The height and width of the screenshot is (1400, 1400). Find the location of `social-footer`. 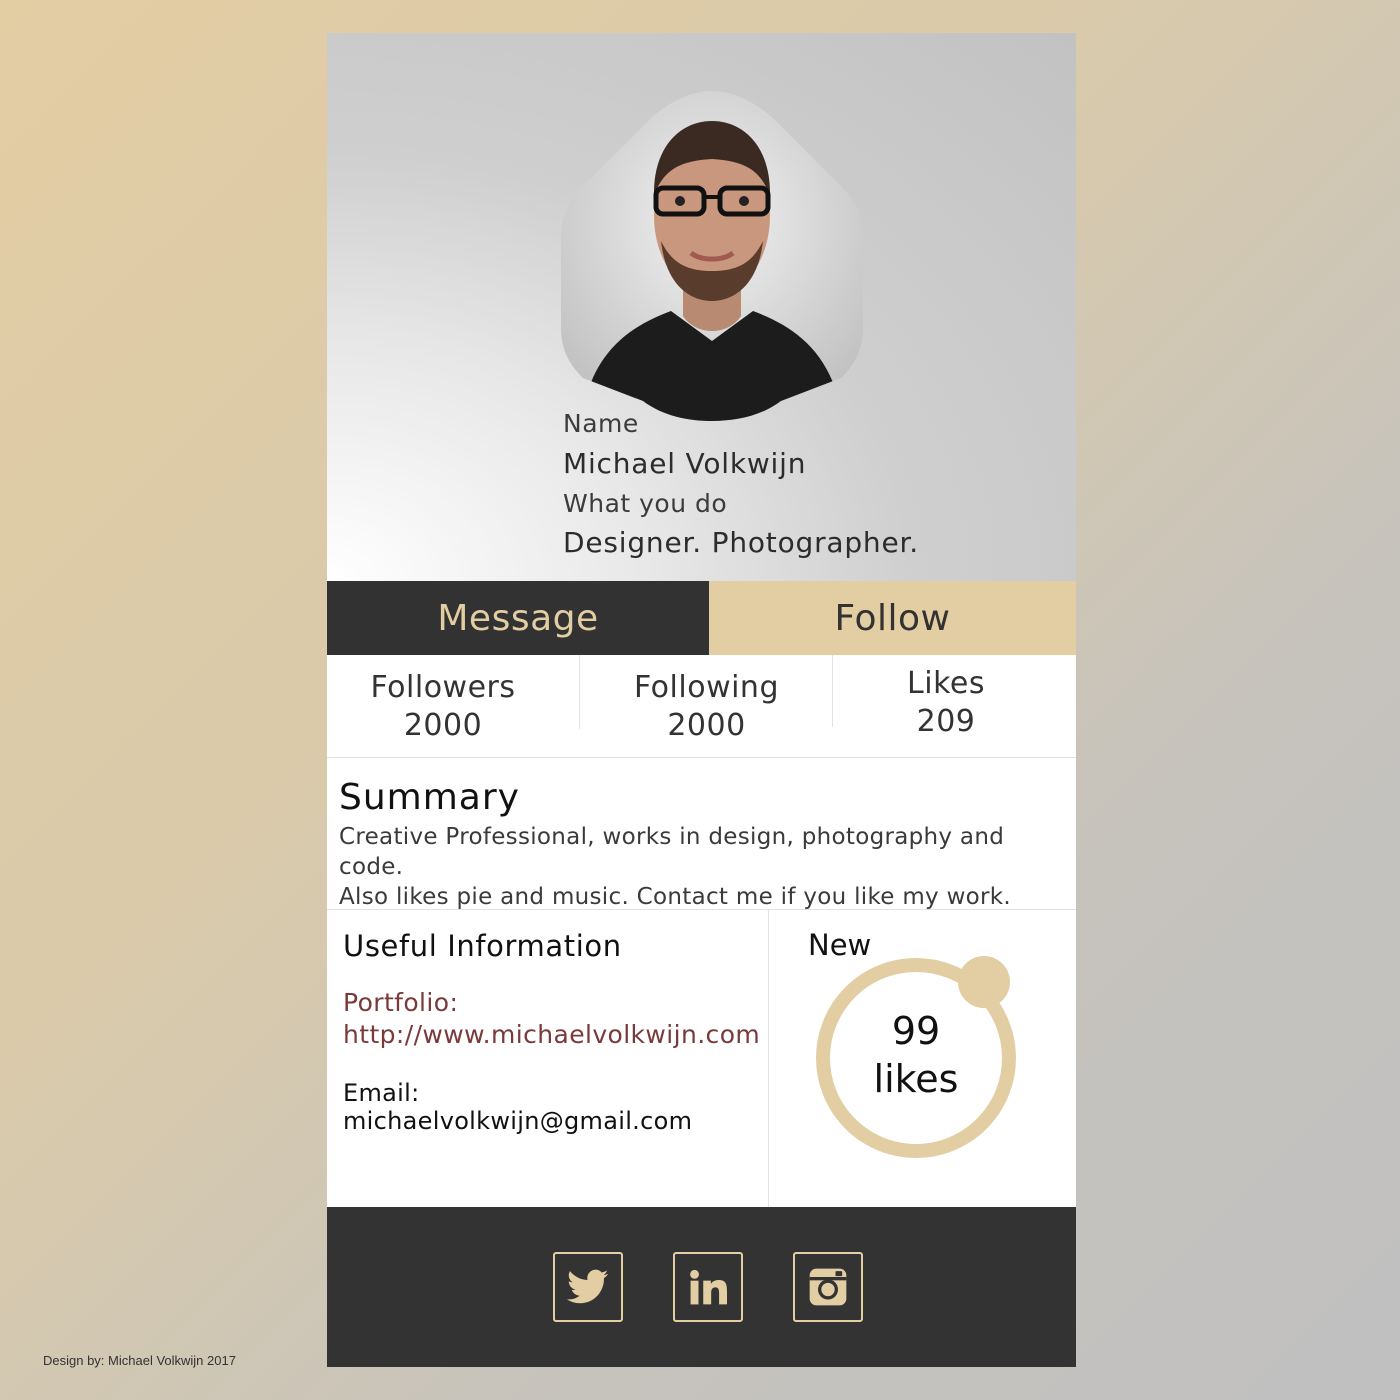

social-footer is located at coordinates (701, 1287).